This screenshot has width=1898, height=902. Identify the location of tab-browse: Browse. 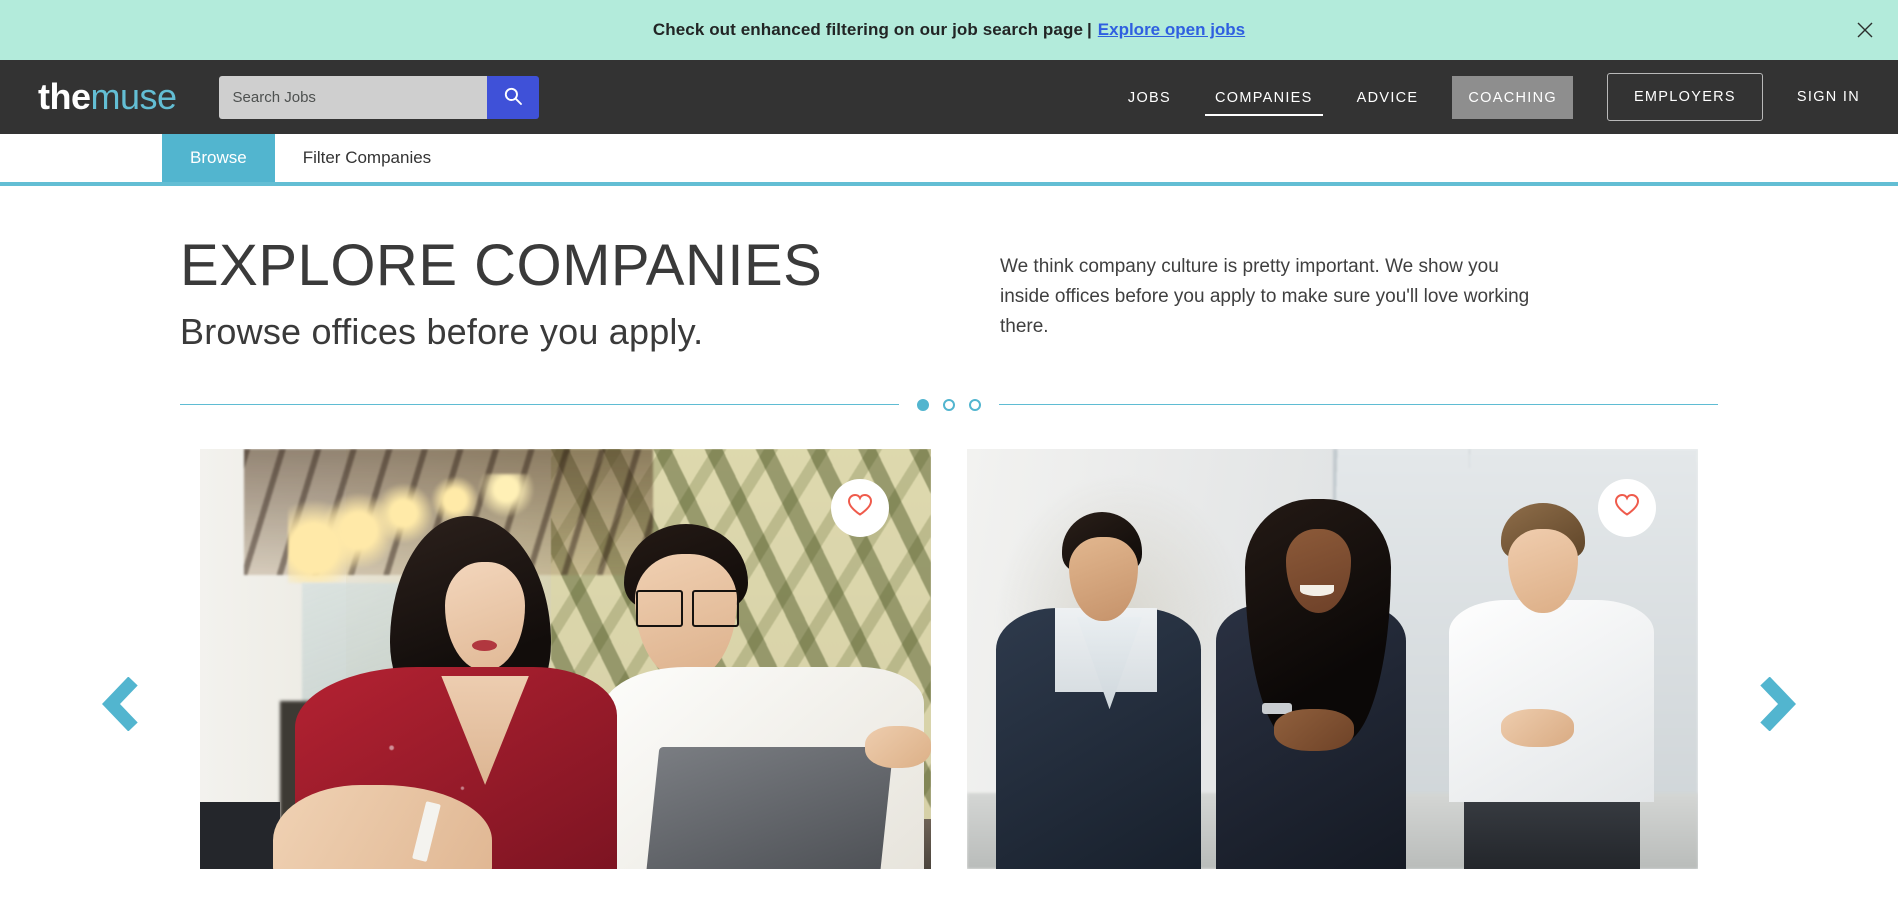
(218, 158).